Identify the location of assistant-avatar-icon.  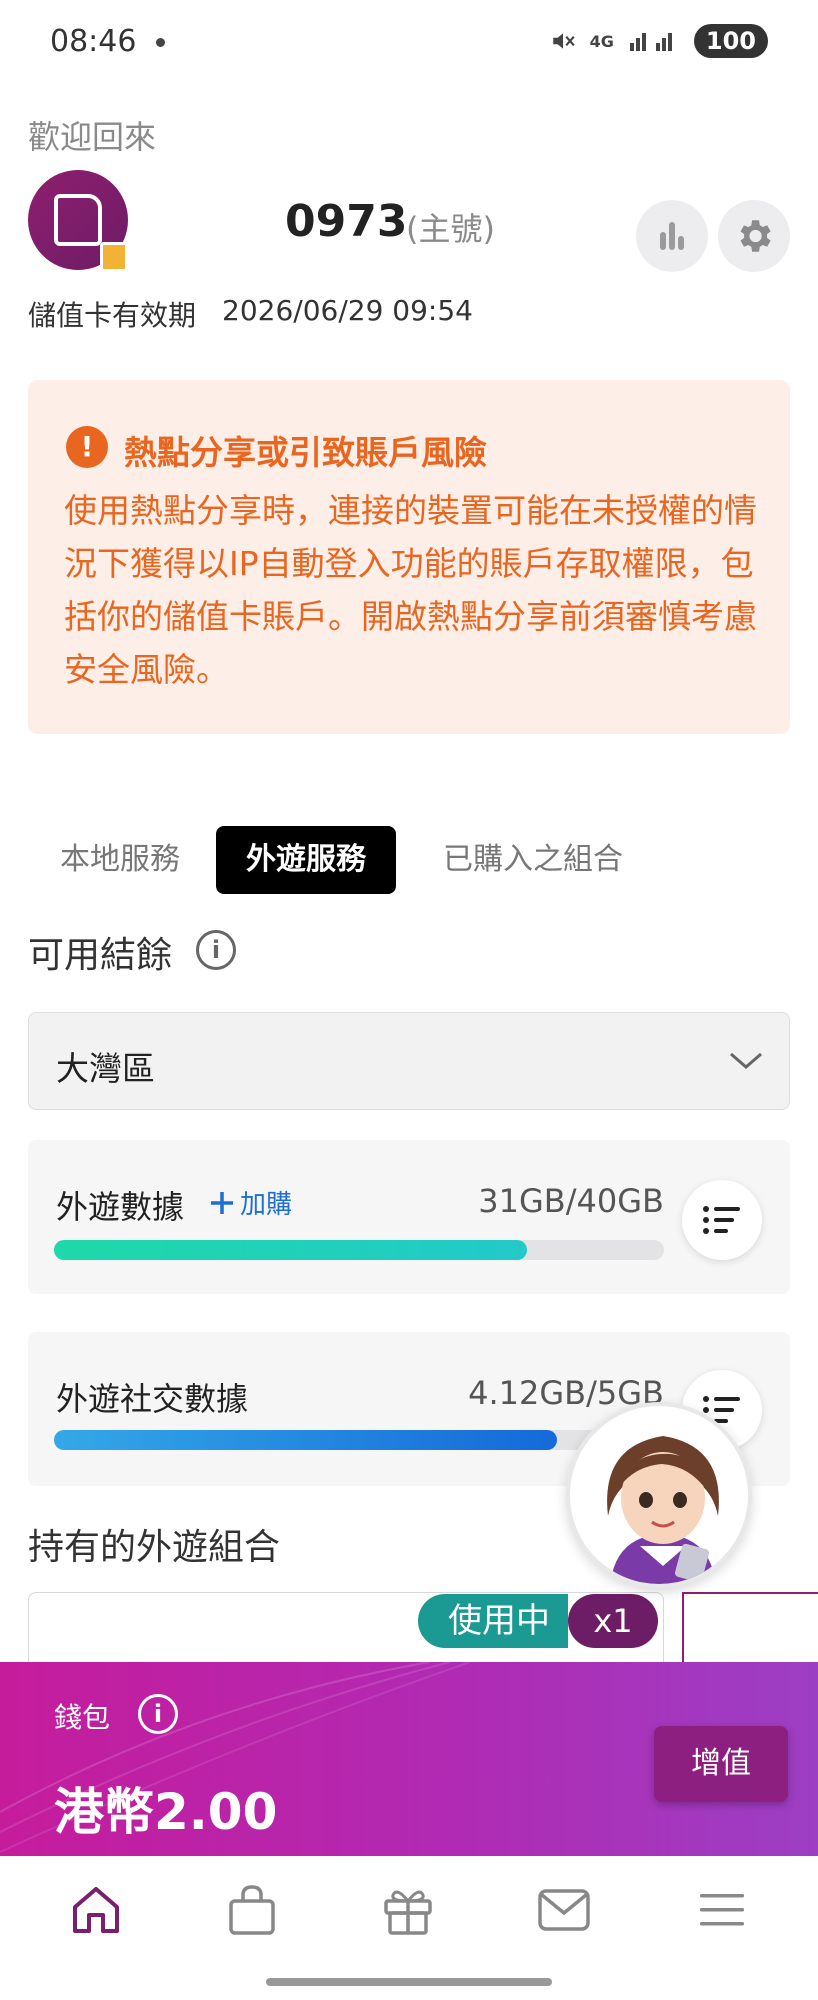
(663, 1510).